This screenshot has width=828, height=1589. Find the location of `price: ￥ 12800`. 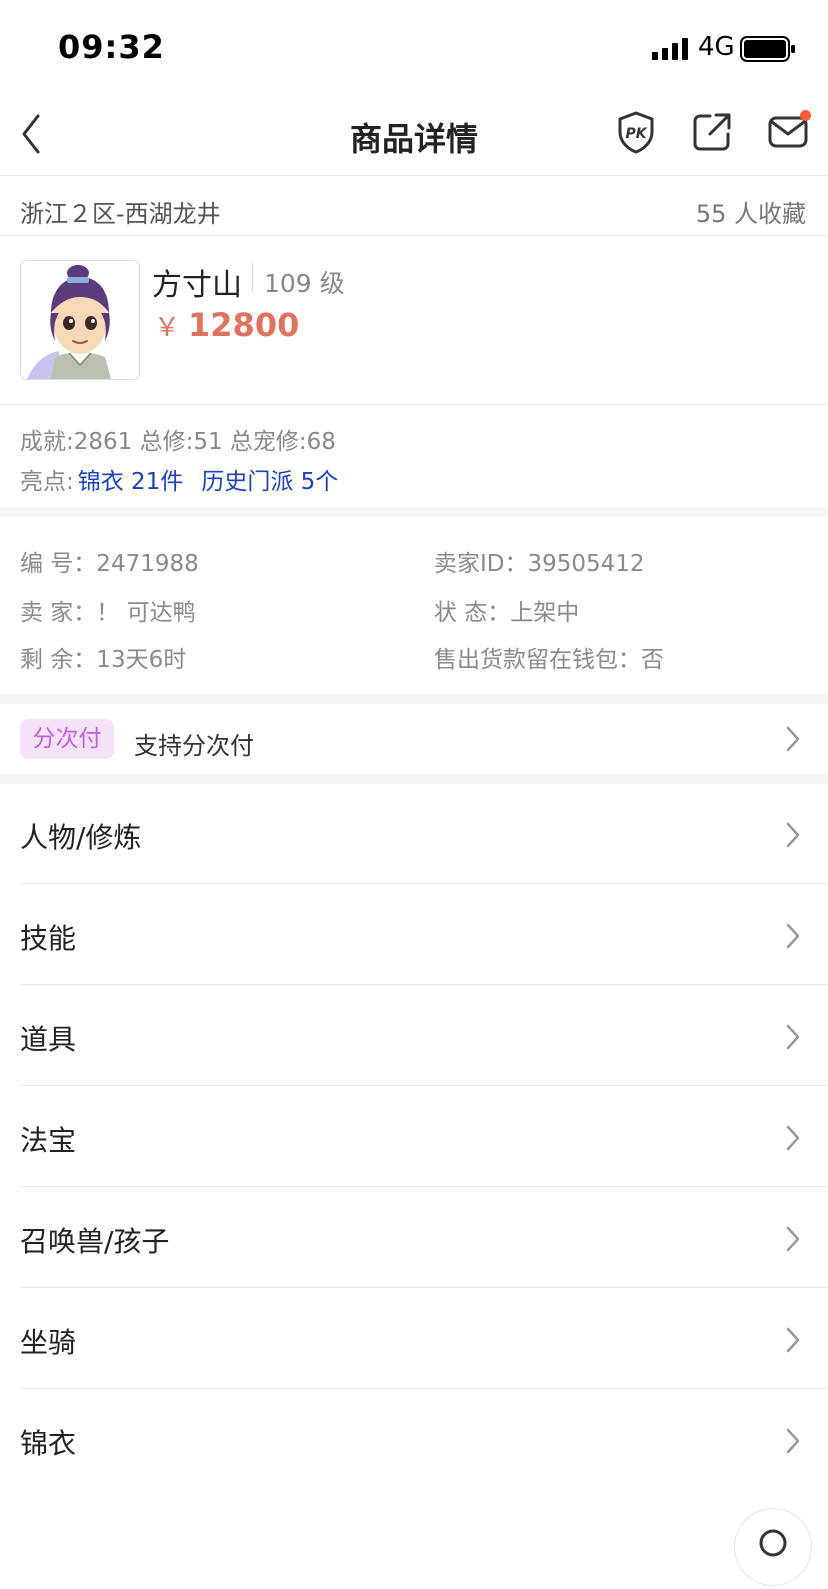

price: ￥ 12800 is located at coordinates (226, 325).